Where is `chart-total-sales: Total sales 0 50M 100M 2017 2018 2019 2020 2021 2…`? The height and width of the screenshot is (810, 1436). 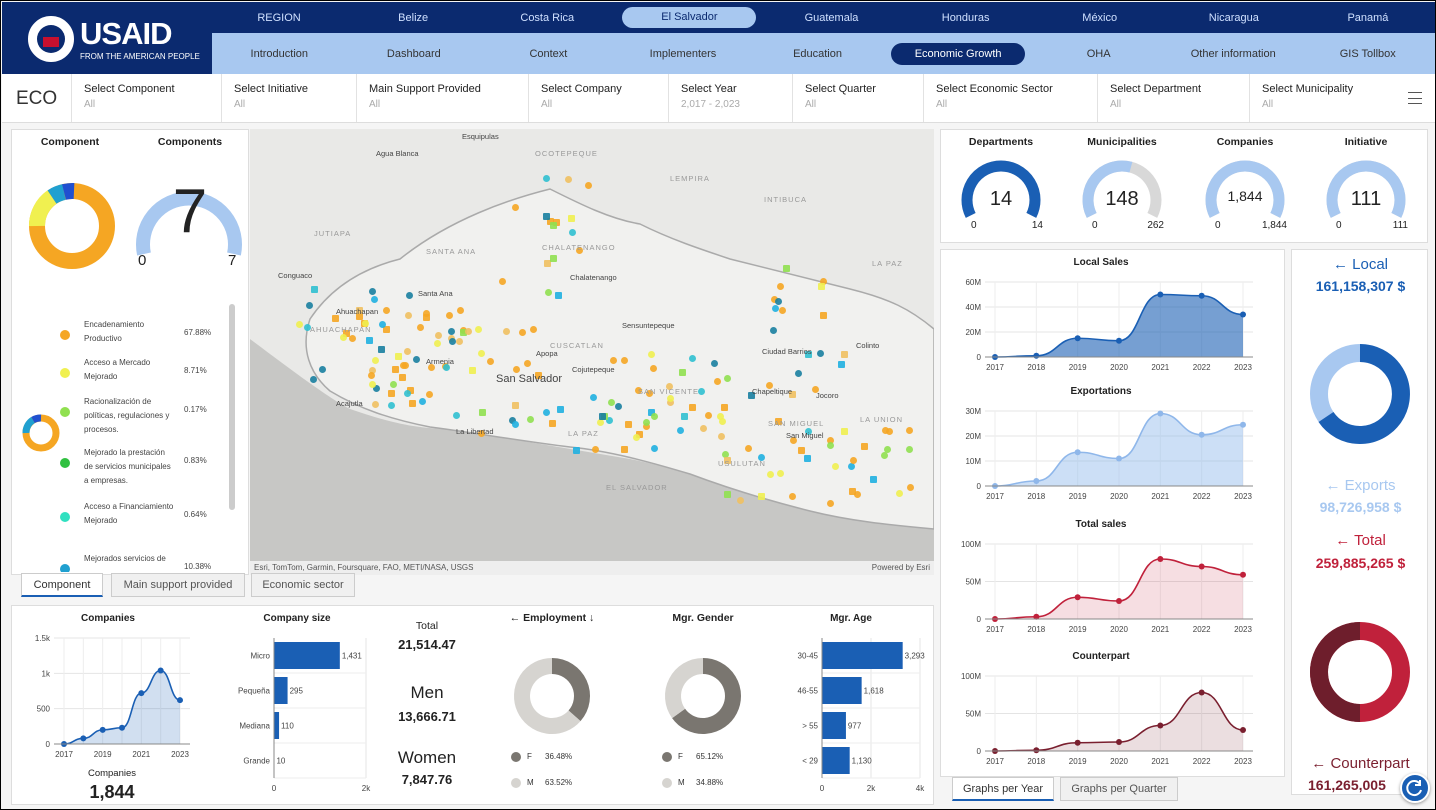
chart-total-sales: Total sales 0 50M 100M 2017 2018 2019 2020 2021 2… is located at coordinates (1101, 578).